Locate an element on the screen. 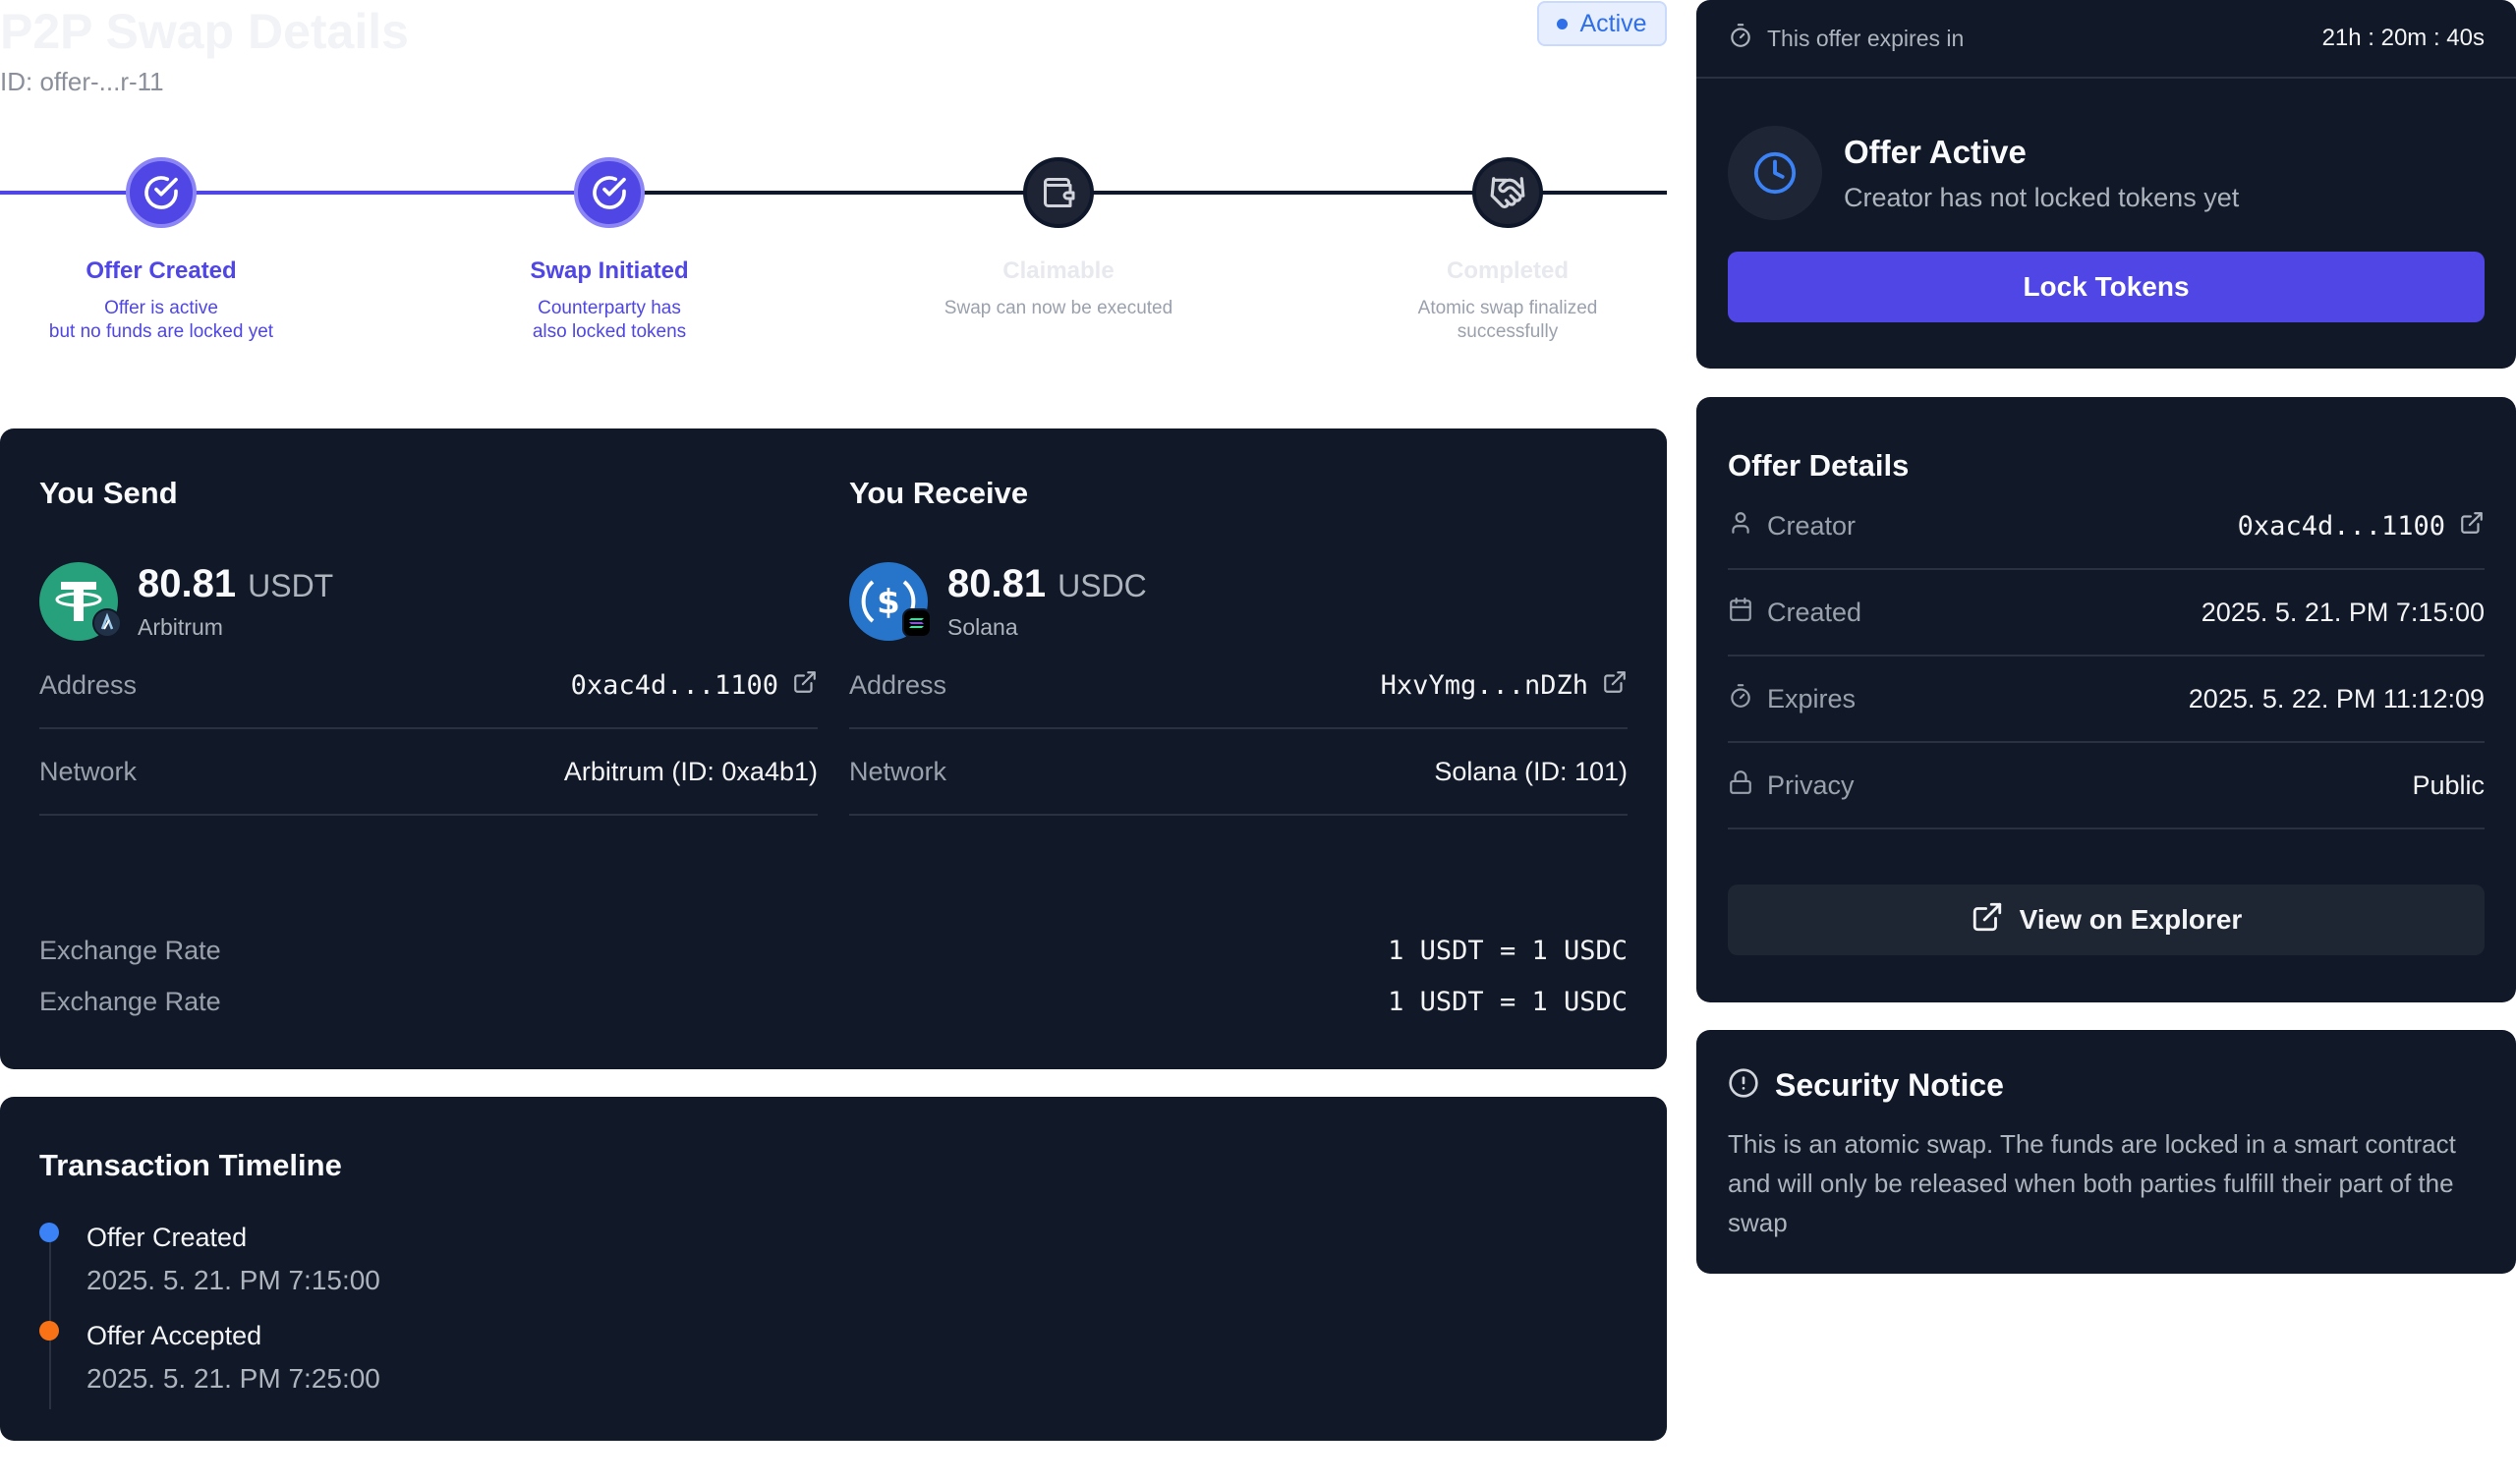 This screenshot has width=2516, height=1484. send-network-label: Network is located at coordinates (88, 771).